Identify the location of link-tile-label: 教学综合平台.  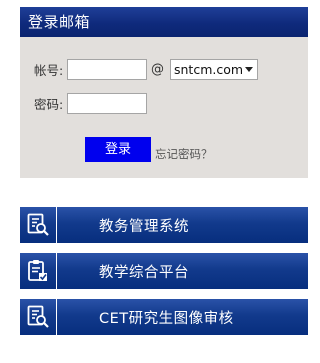
(144, 272).